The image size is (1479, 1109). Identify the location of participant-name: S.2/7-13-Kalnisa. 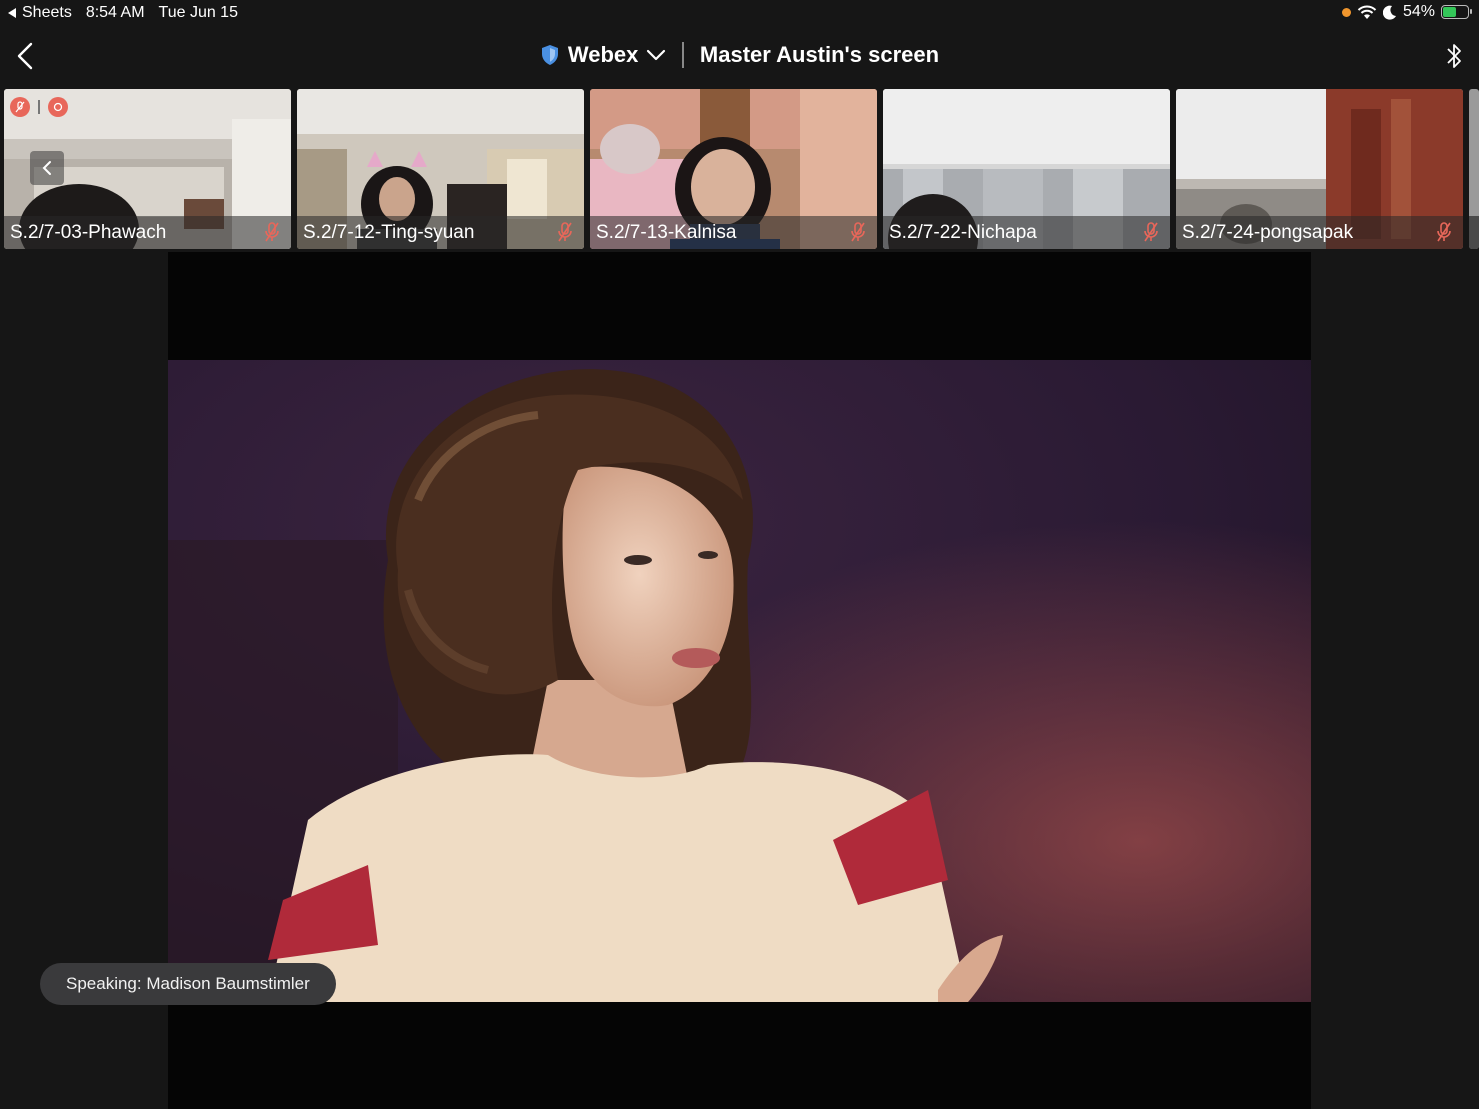
(666, 232).